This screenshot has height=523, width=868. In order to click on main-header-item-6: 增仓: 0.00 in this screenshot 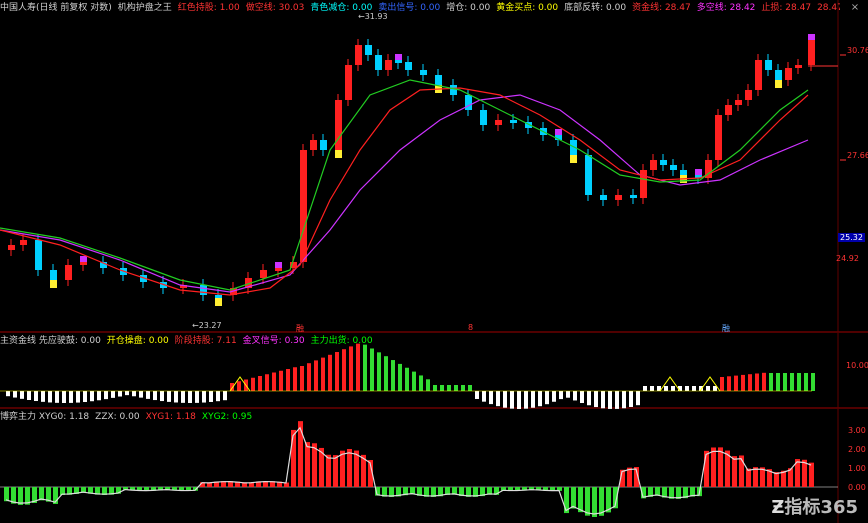, I will do `click(468, 7)`.